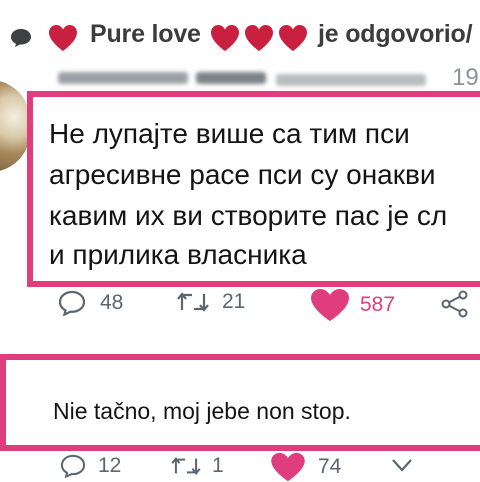 The image size is (480, 482). What do you see at coordinates (145, 34) in the screenshot?
I see `header-name-text: Pure love` at bounding box center [145, 34].